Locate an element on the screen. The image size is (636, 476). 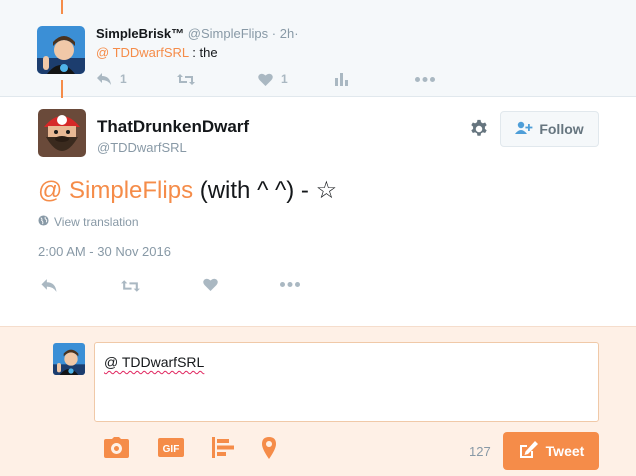
settings-button is located at coordinates (479, 129).